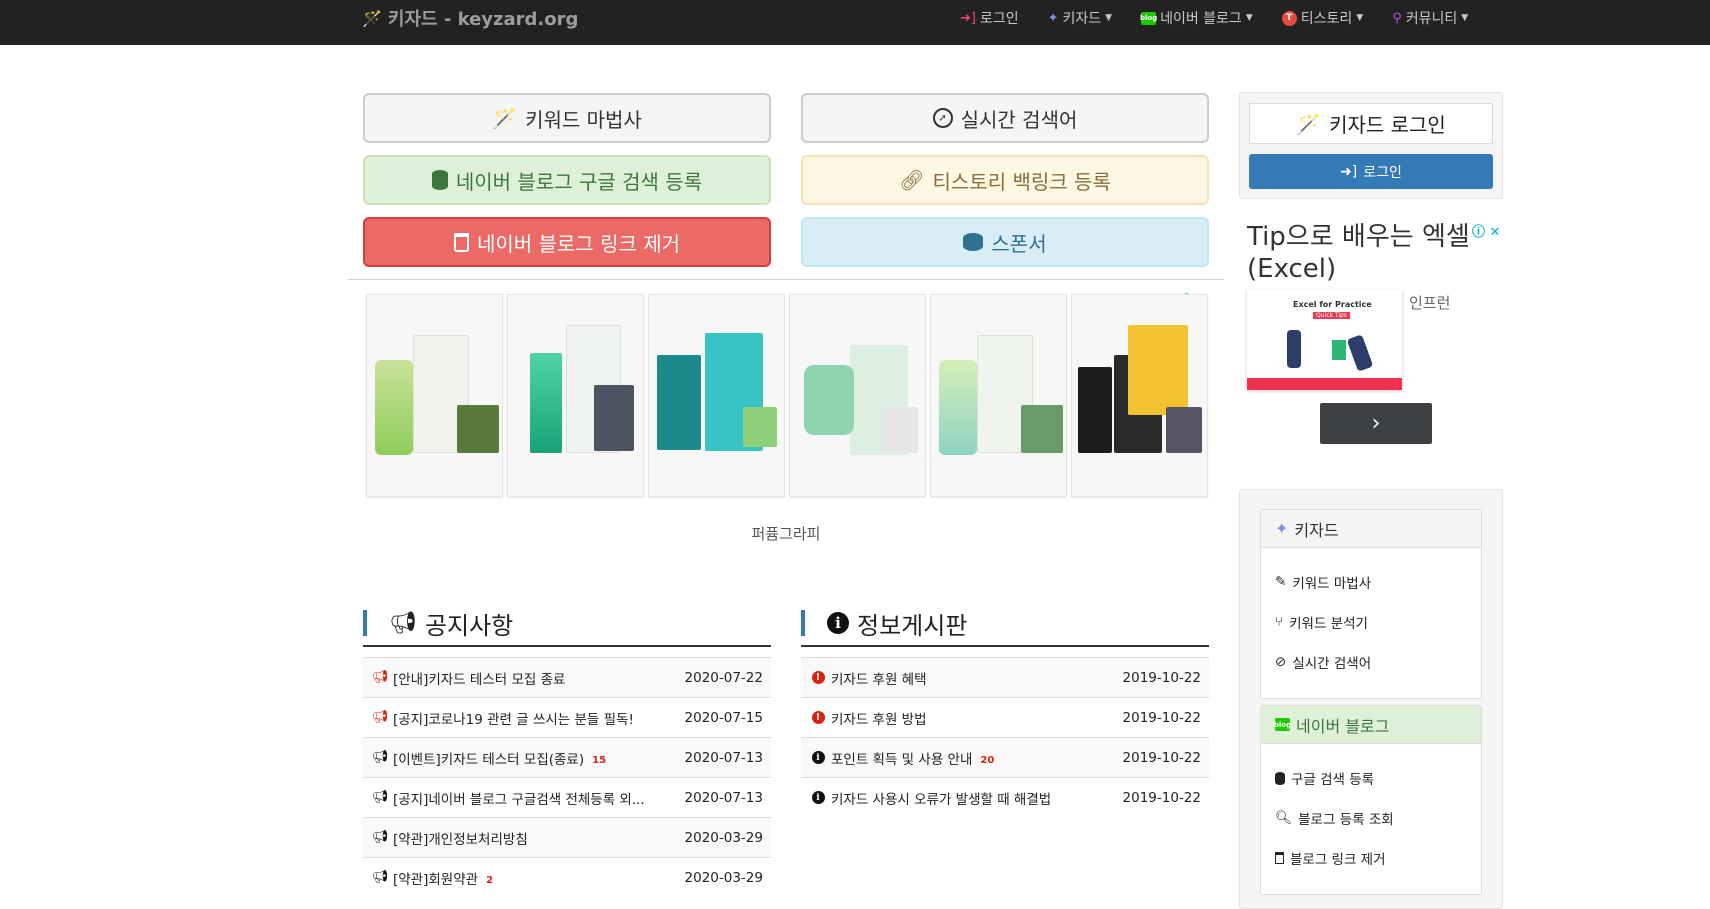  I want to click on ad-figure, so click(1360, 353).